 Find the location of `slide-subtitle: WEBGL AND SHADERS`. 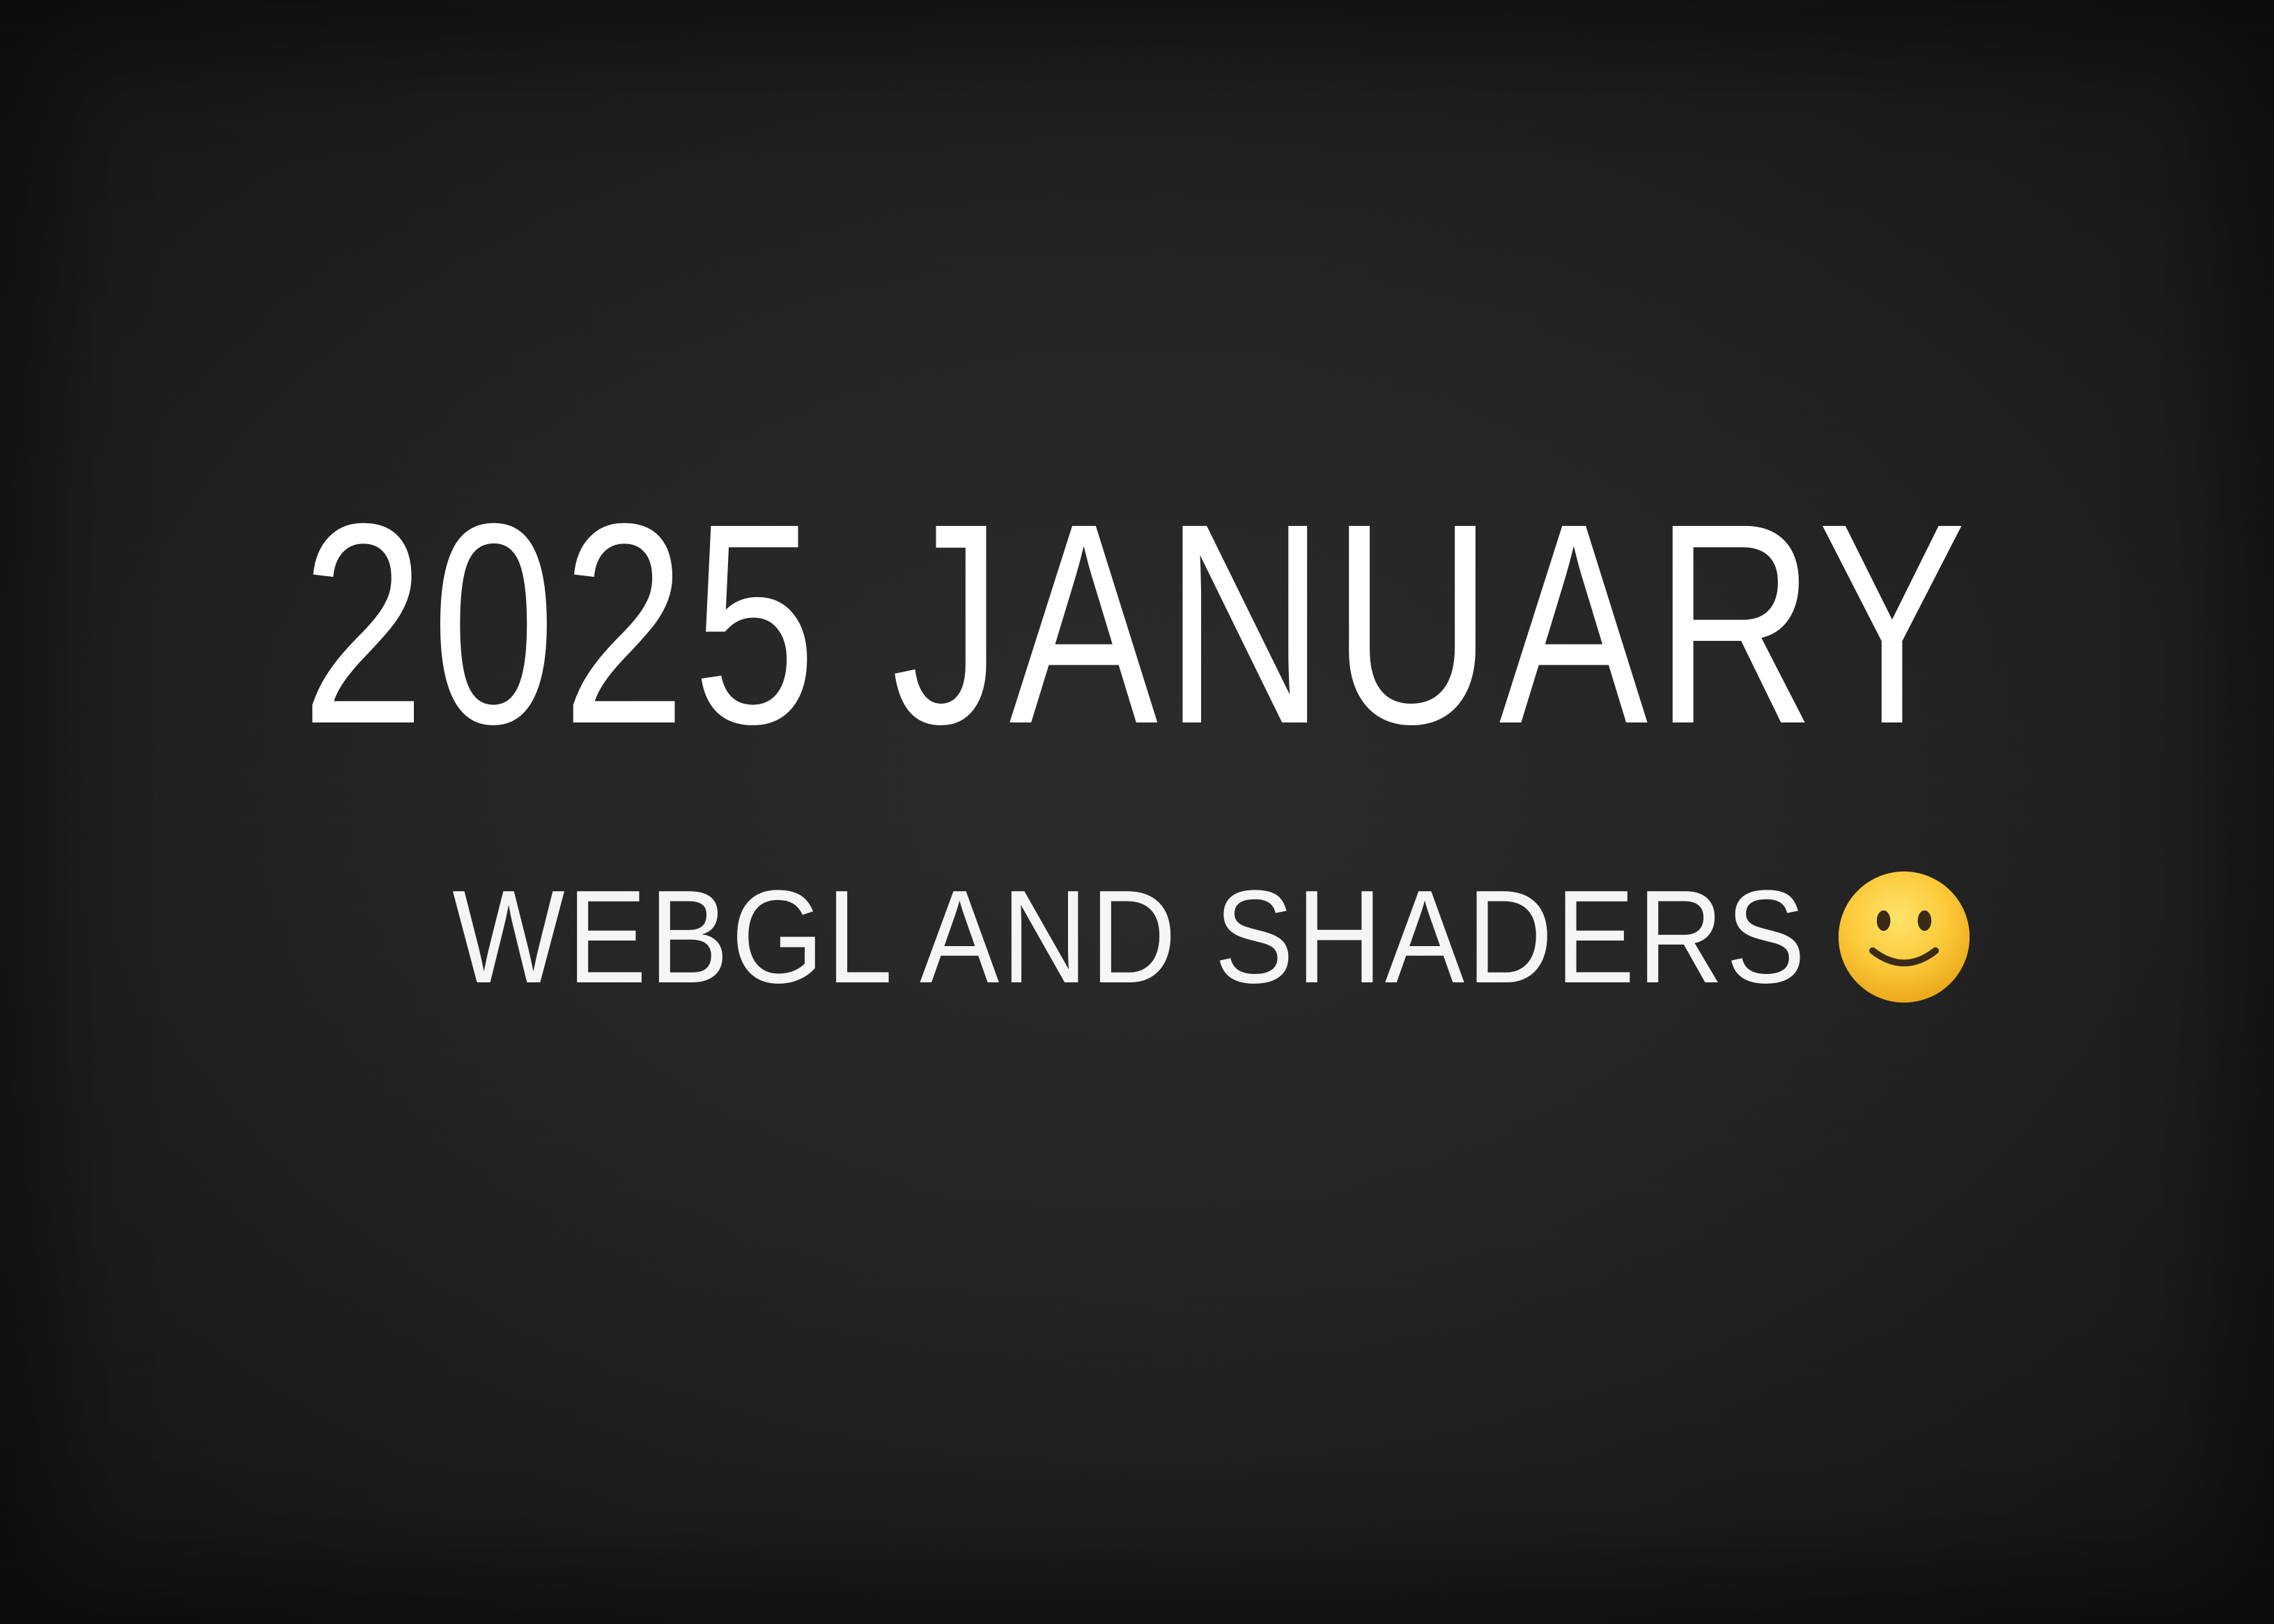

slide-subtitle: WEBGL AND SHADERS is located at coordinates (1130, 937).